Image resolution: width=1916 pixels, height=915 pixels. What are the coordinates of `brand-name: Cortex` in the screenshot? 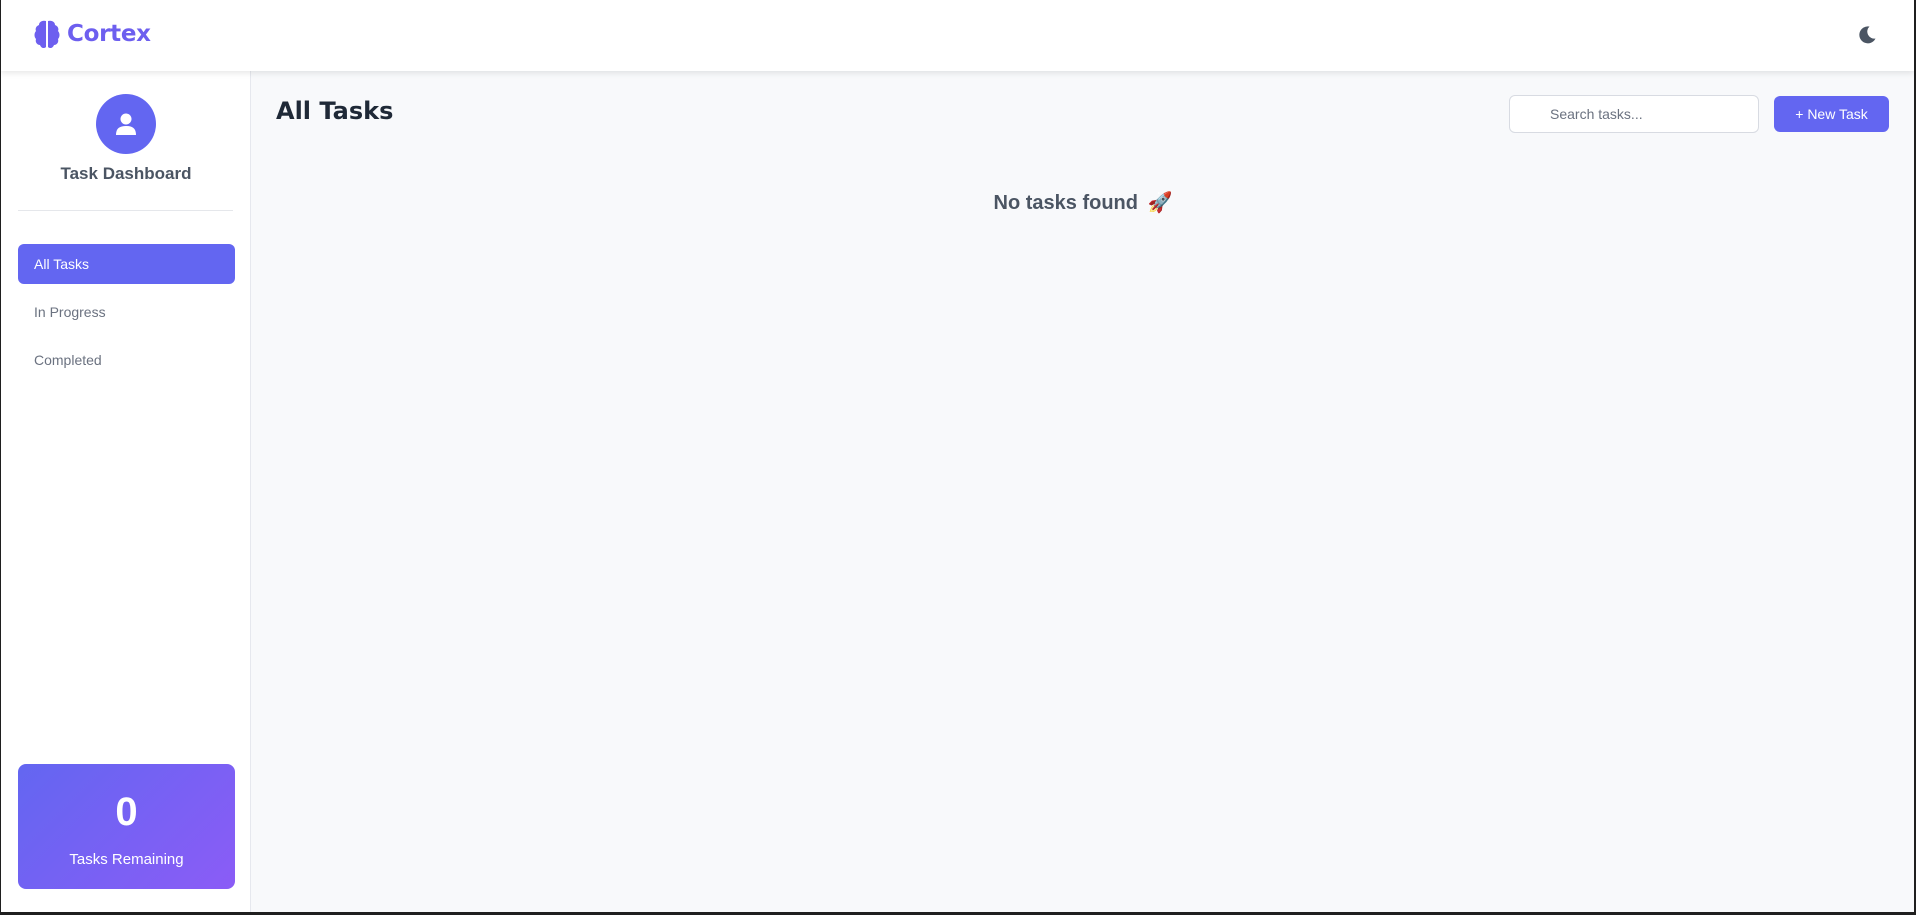 It's located at (109, 34).